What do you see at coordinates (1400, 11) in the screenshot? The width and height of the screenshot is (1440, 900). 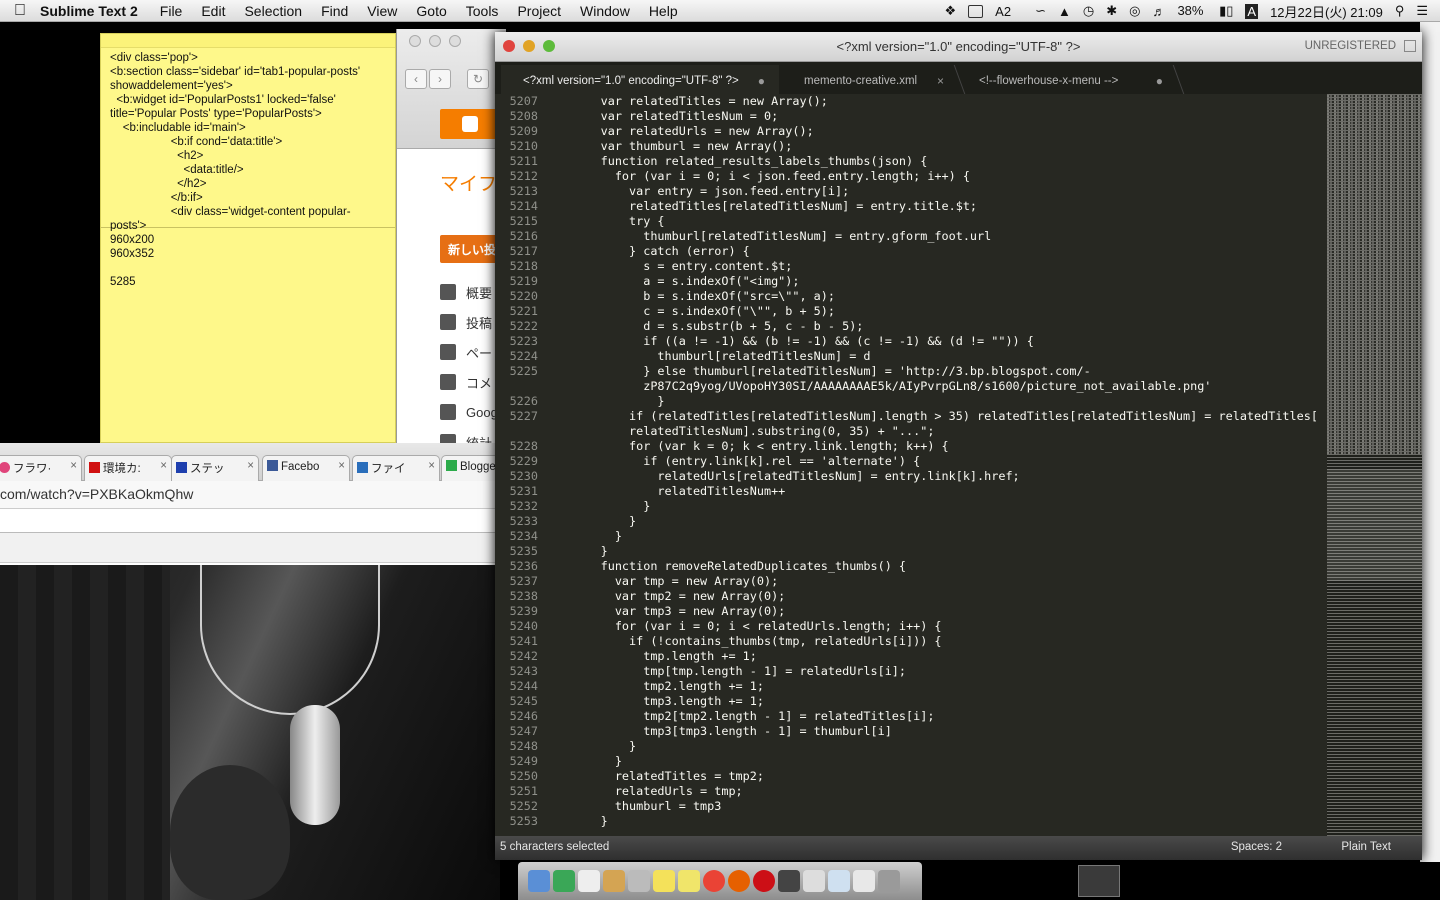 I see `spotlight-icon: ⚲` at bounding box center [1400, 11].